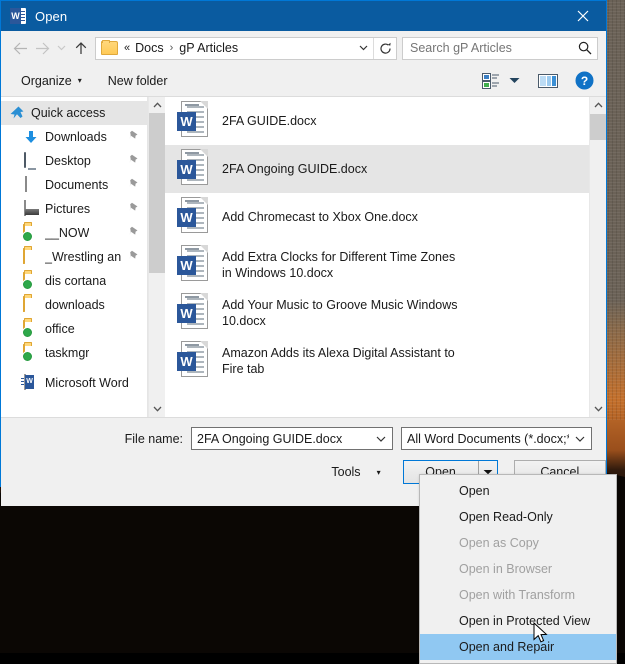  I want to click on file-name-input, so click(281, 438).